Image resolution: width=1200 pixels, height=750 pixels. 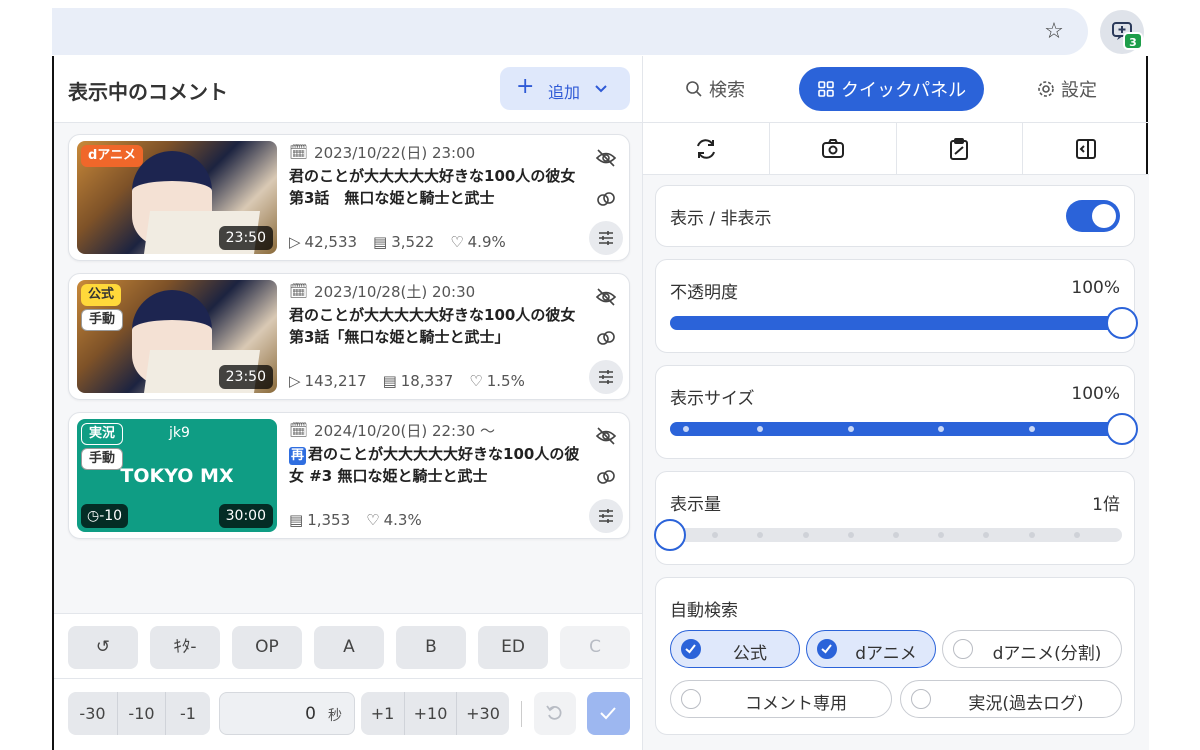 What do you see at coordinates (142, 713) in the screenshot?
I see `seek-minus-10-button: -10` at bounding box center [142, 713].